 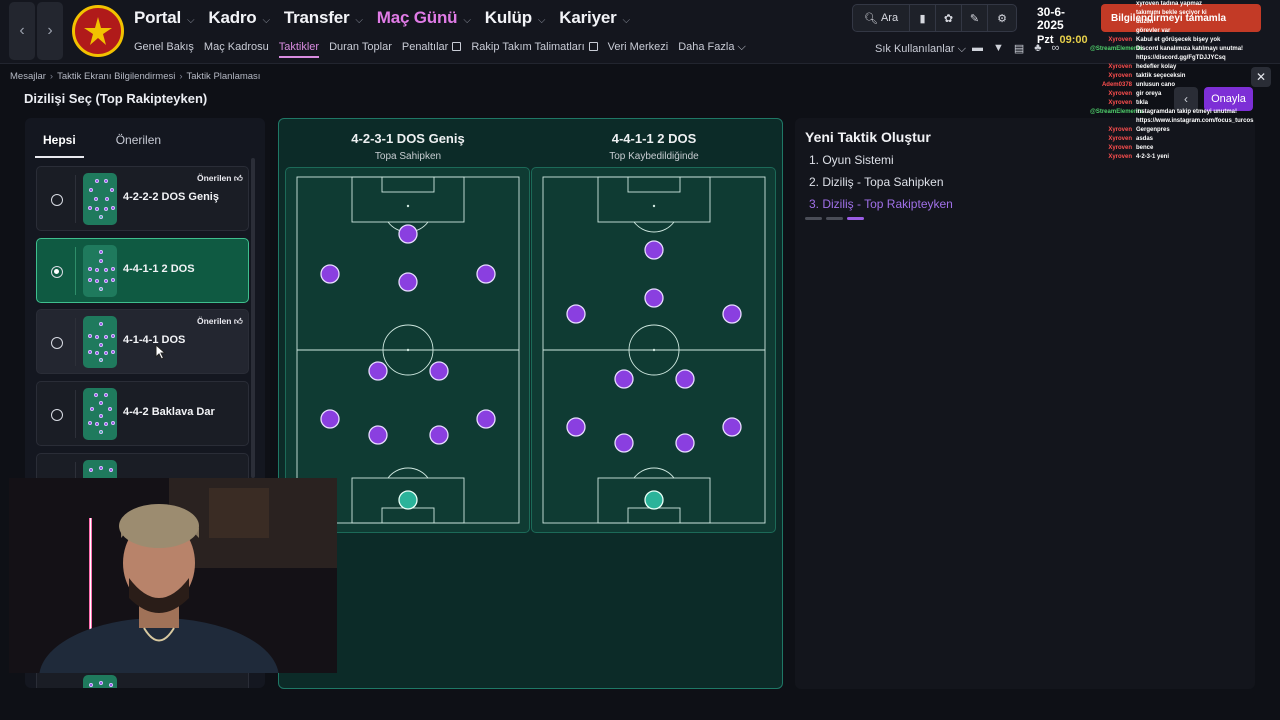 I want to click on formation-card-selected: 4-4-1-1 2 DOS, so click(x=142, y=270).